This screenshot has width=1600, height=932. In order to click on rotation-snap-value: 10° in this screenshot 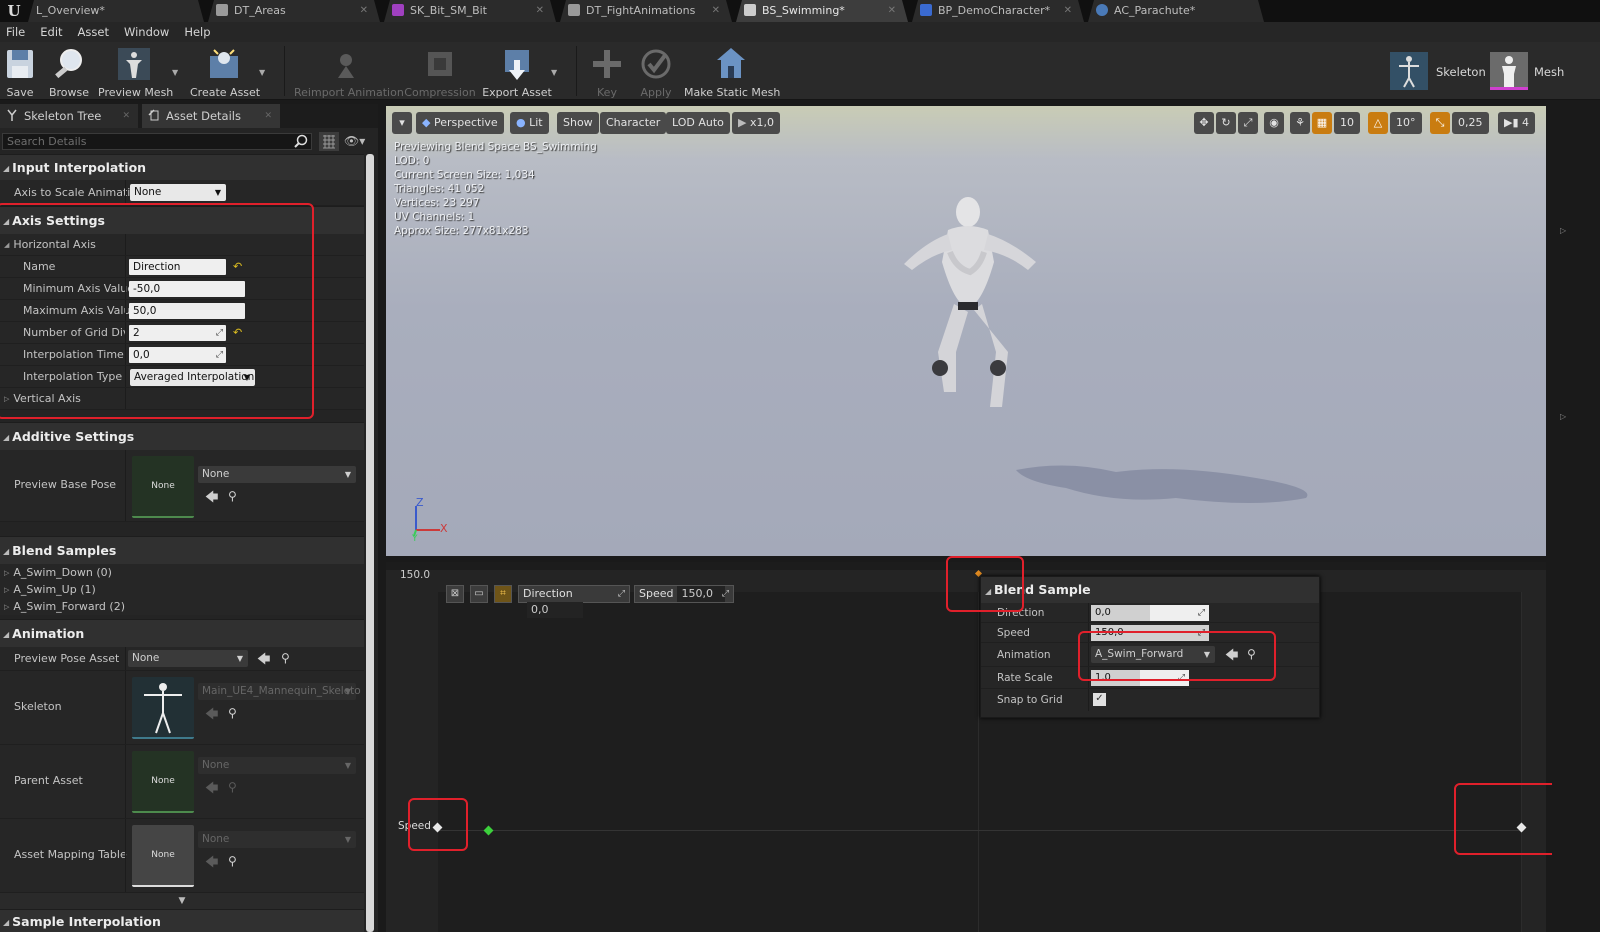, I will do `click(1406, 123)`.